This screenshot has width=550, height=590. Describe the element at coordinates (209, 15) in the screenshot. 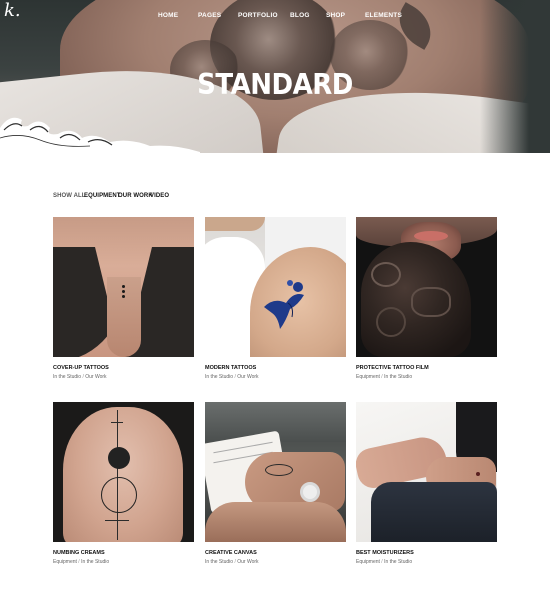

I see `nav-item-pages: PAGES` at that location.